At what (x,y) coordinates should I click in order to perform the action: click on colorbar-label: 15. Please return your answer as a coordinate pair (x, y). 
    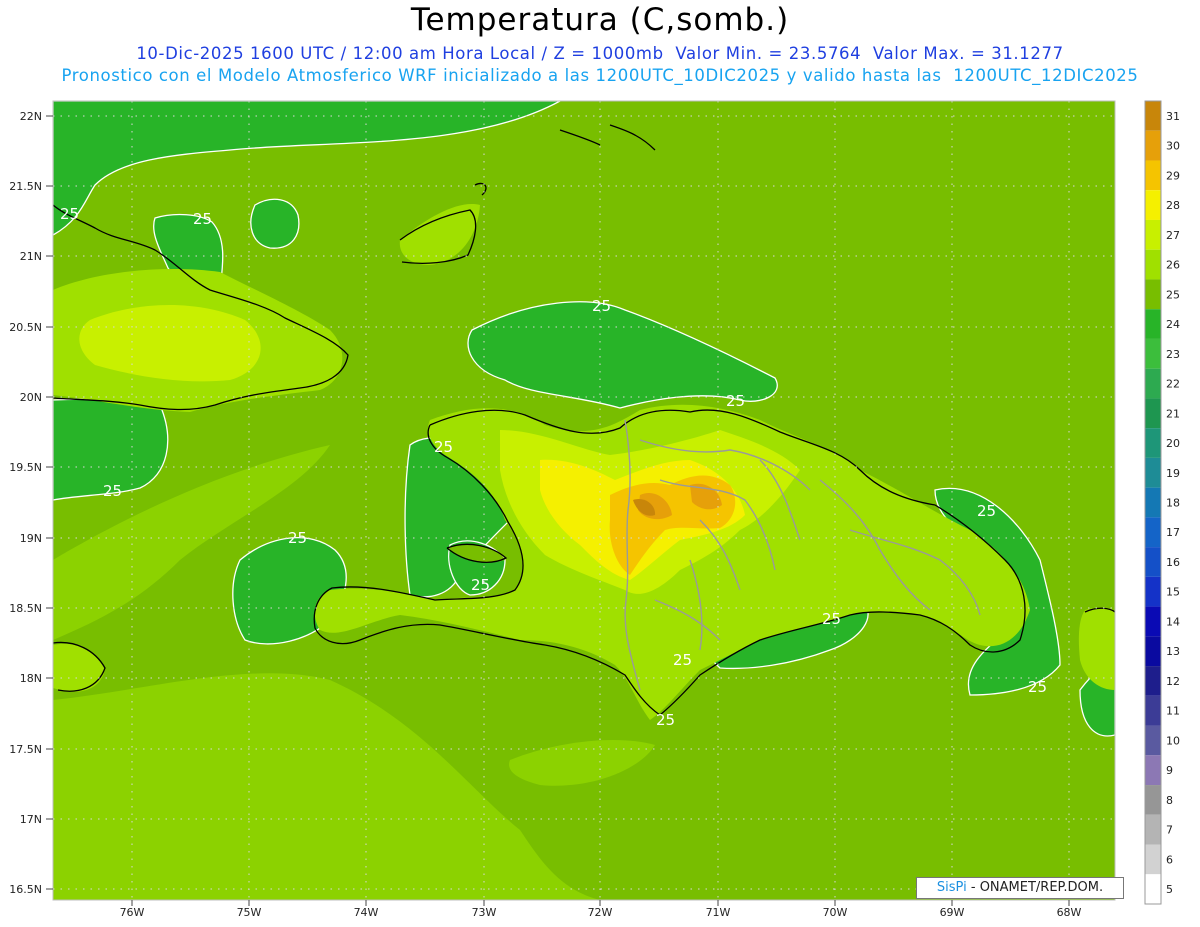
    Looking at the image, I should click on (1173, 592).